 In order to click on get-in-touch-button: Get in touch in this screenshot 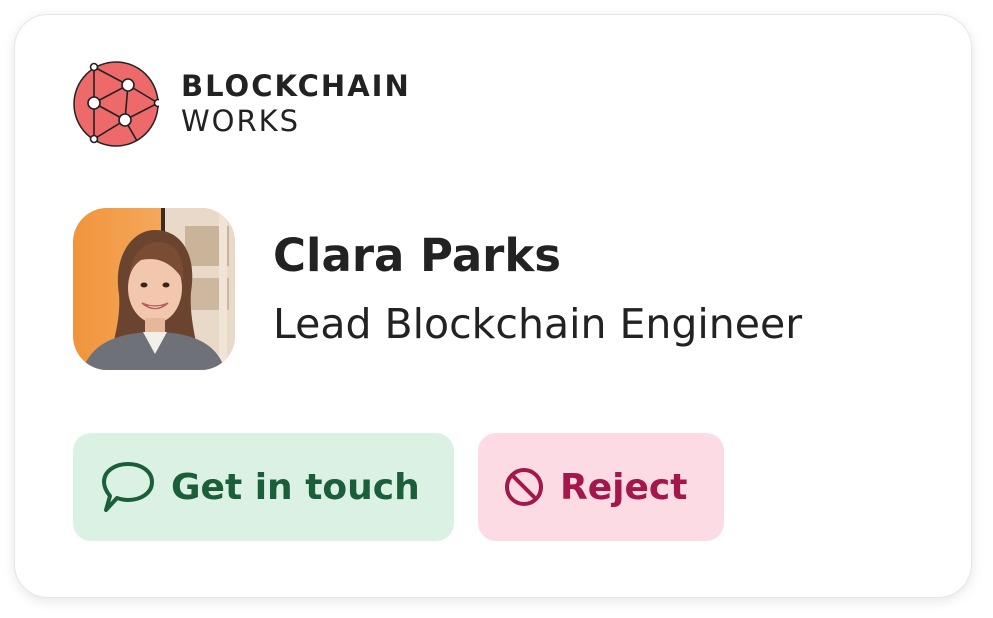, I will do `click(263, 487)`.